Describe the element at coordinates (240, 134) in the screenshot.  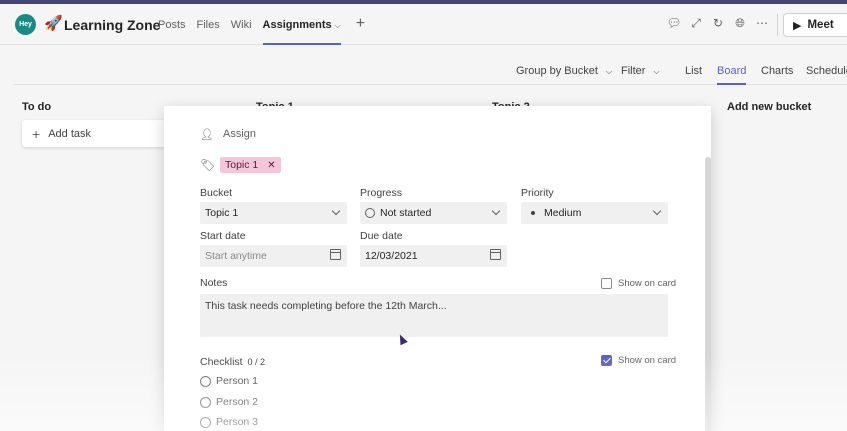
I see `assign-label: Assign` at that location.